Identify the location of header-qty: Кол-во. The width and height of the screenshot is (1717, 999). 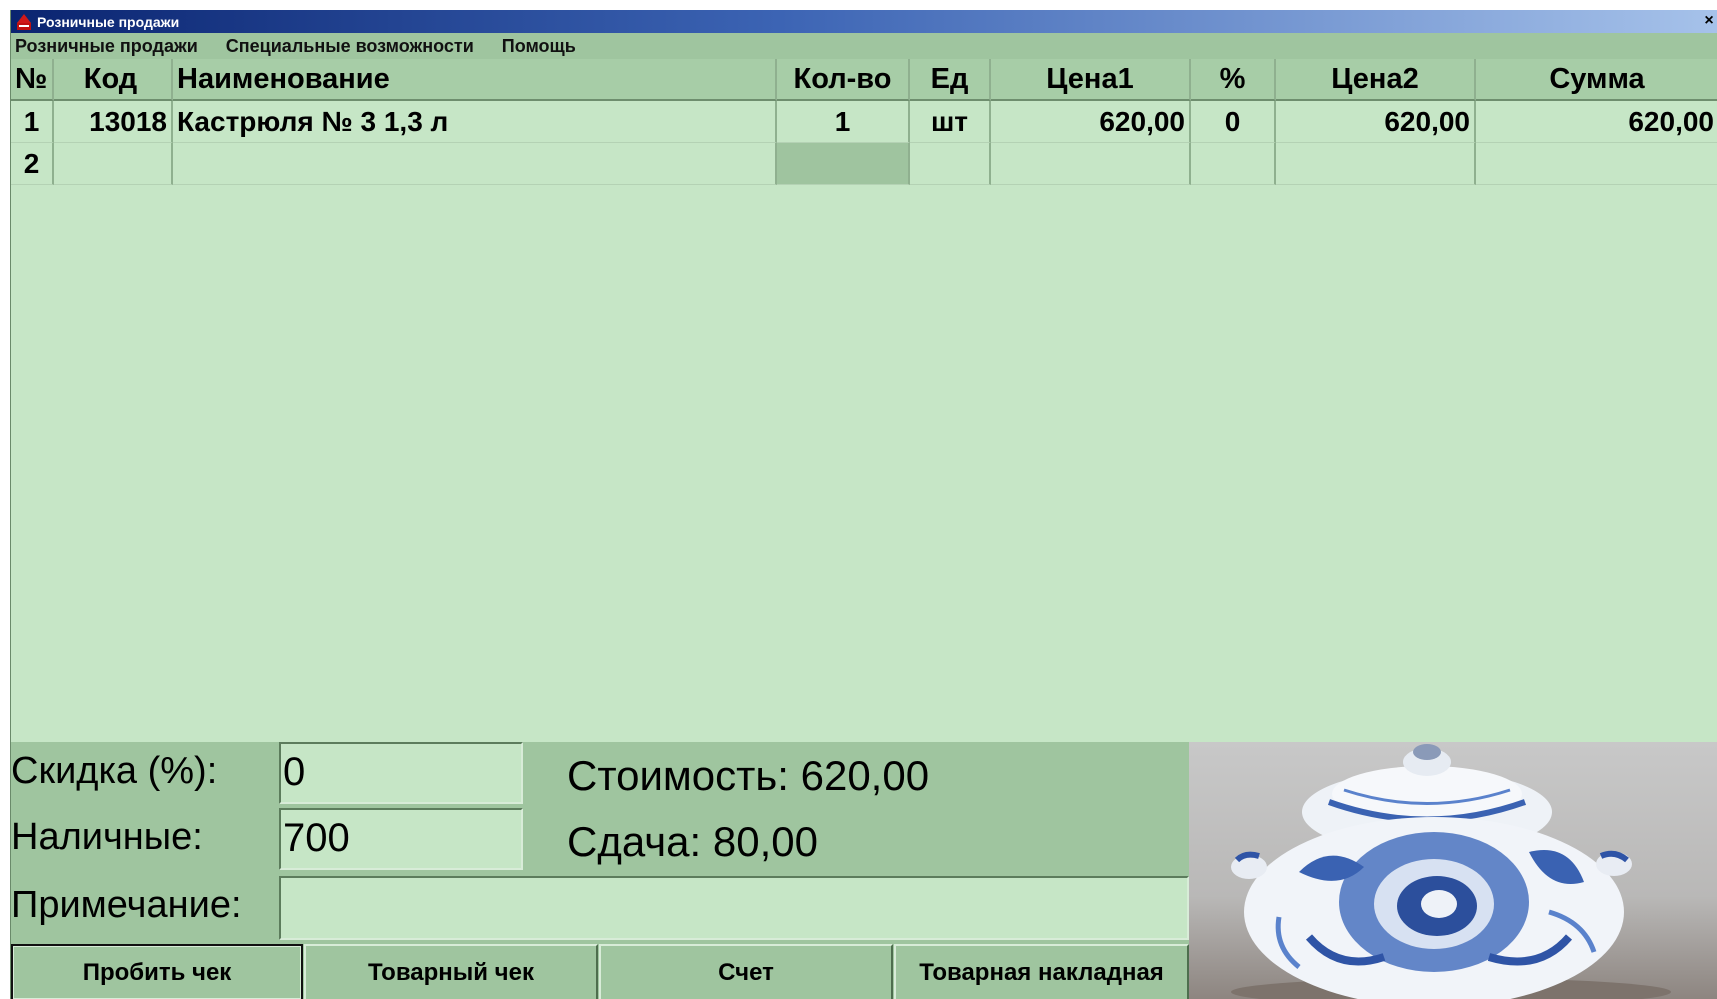
(843, 80).